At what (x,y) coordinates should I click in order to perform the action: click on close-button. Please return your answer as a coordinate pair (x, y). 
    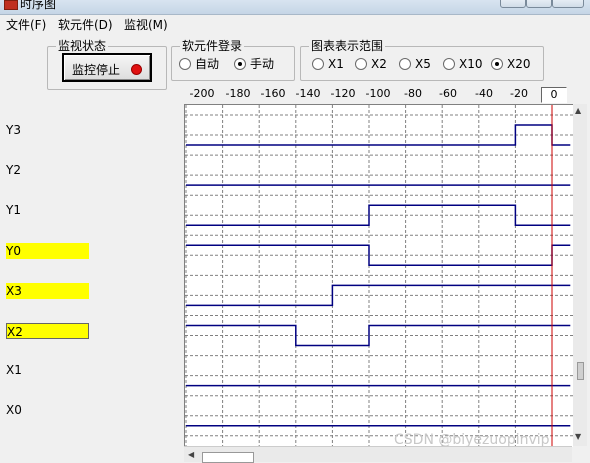
    Looking at the image, I should click on (568, 4).